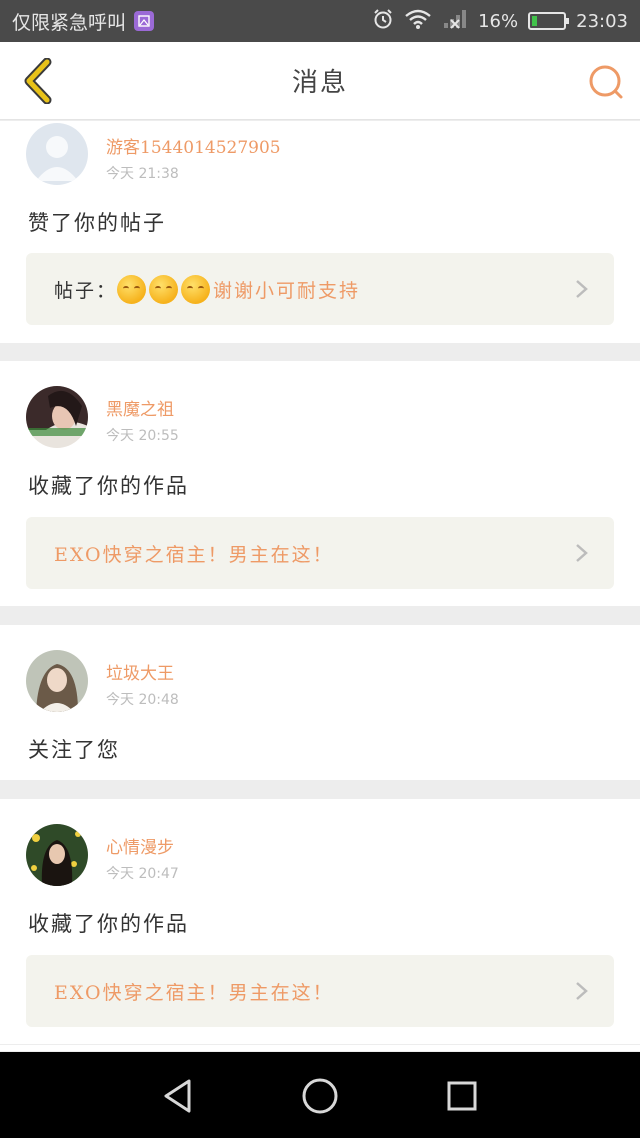 Image resolution: width=640 pixels, height=1138 pixels. Describe the element at coordinates (97, 223) in the screenshot. I see `action-text: 赞了你的帖子` at that location.